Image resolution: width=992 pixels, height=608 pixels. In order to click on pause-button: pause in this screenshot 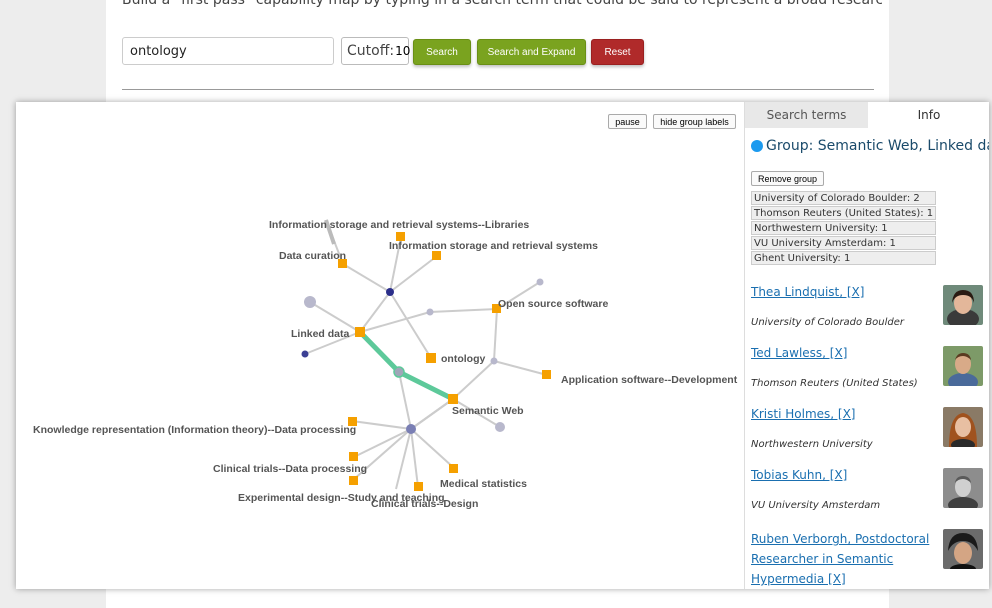, I will do `click(627, 121)`.